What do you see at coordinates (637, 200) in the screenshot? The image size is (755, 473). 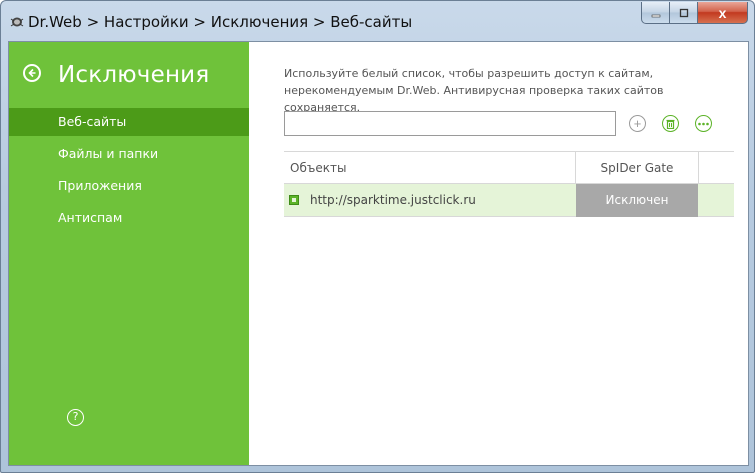 I see `row-status-toggle: Исключен` at bounding box center [637, 200].